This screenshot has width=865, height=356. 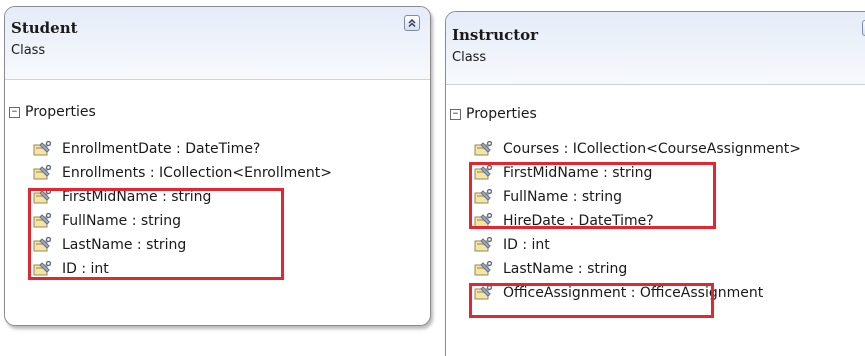 What do you see at coordinates (495, 35) in the screenshot?
I see `class-title: Instructor` at bounding box center [495, 35].